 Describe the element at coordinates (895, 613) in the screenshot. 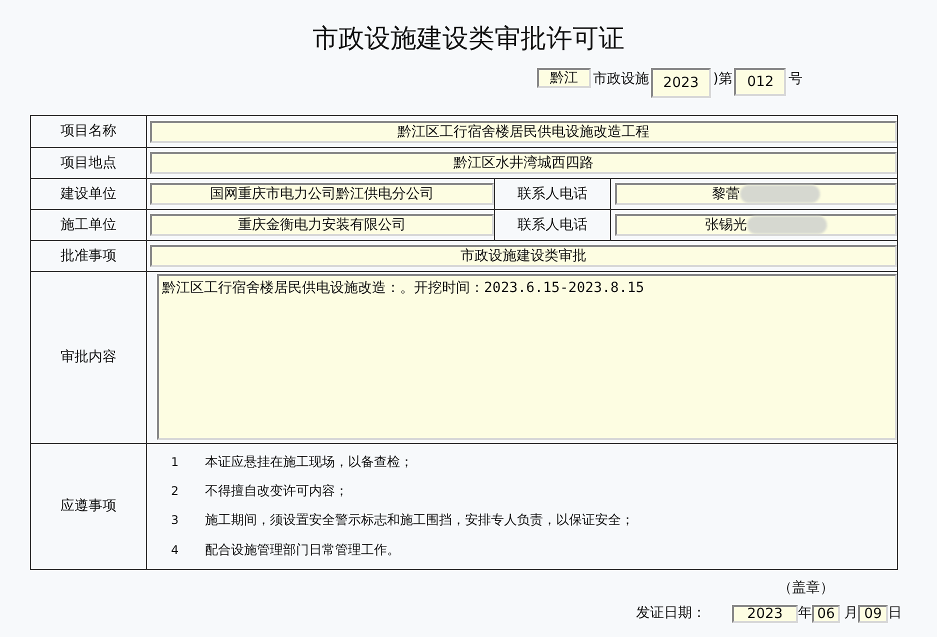

I see `date-unit: 日` at that location.